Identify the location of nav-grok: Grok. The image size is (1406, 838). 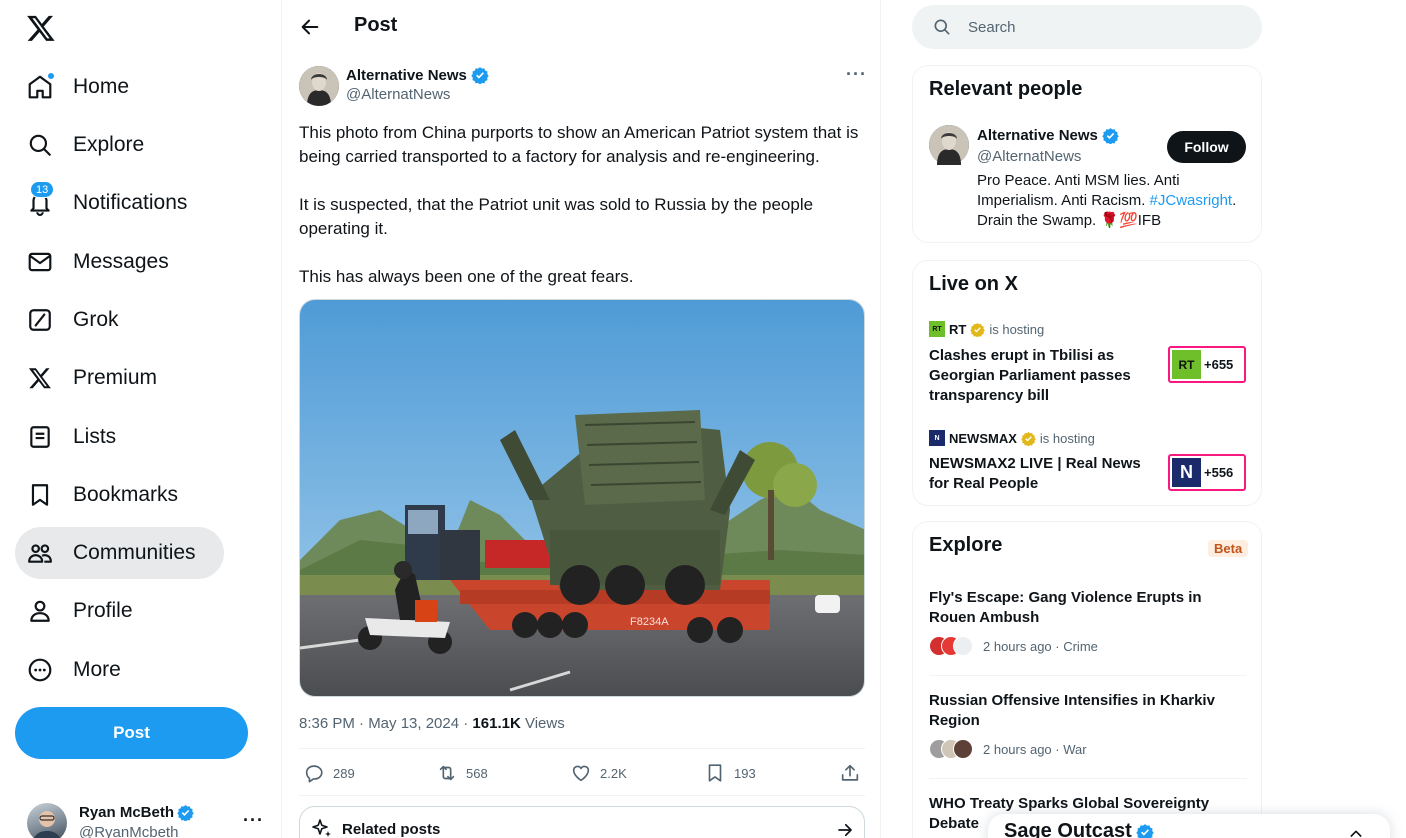
(74, 320).